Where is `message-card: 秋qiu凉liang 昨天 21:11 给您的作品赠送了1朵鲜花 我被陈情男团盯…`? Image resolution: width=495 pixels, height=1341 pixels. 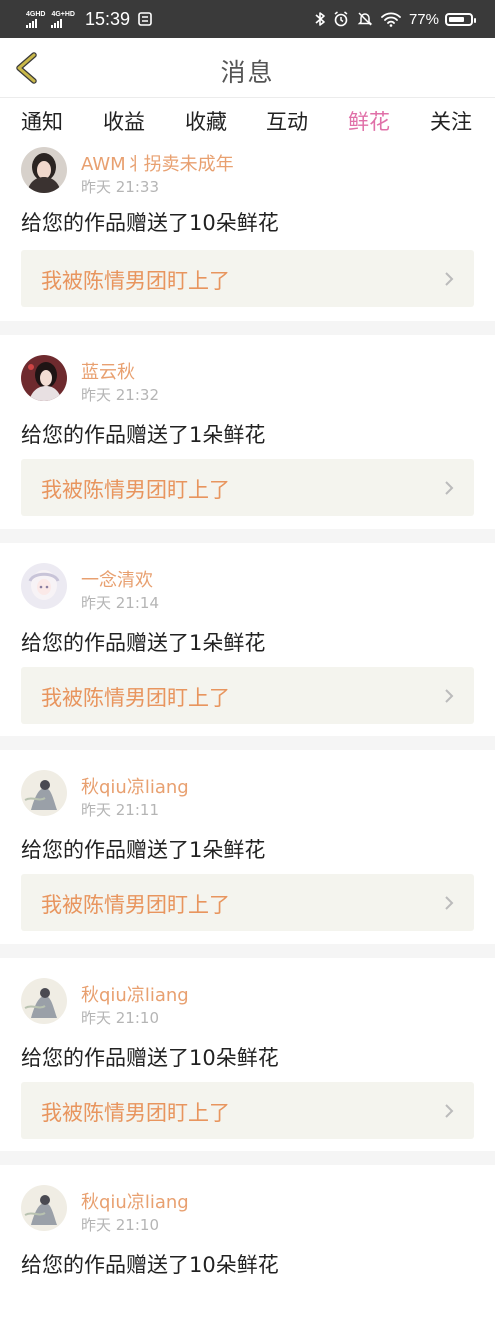 message-card: 秋qiu凉liang 昨天 21:11 给您的作品赠送了1朵鲜花 我被陈情男团盯… is located at coordinates (247, 840).